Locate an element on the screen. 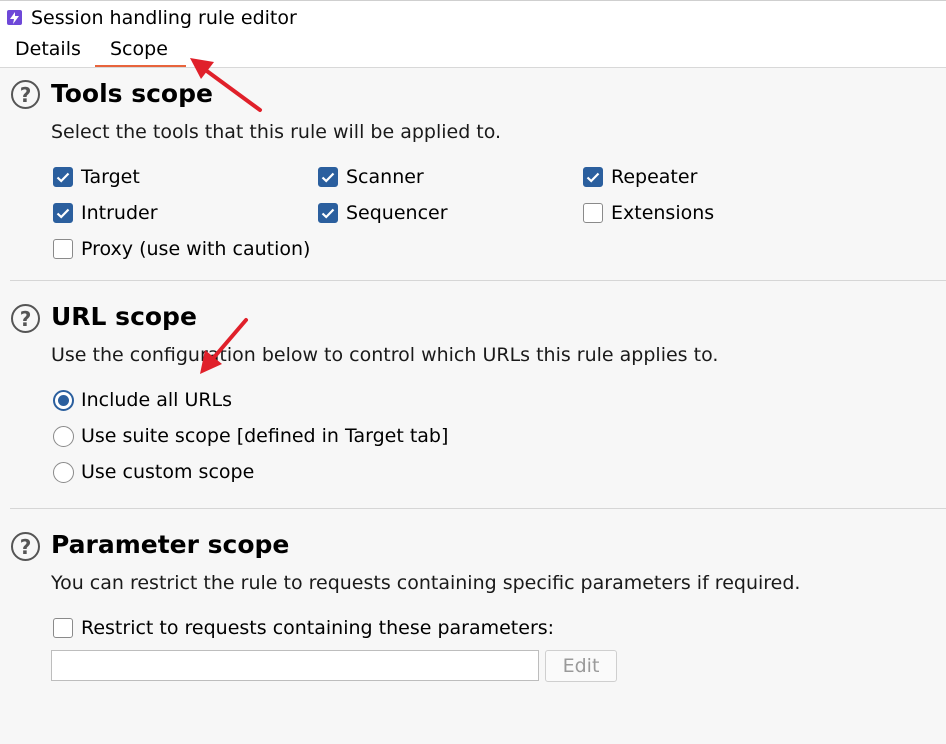 Image resolution: width=946 pixels, height=744 pixels. checkbox-proxy: Proxy (use with caution) is located at coordinates (181, 249).